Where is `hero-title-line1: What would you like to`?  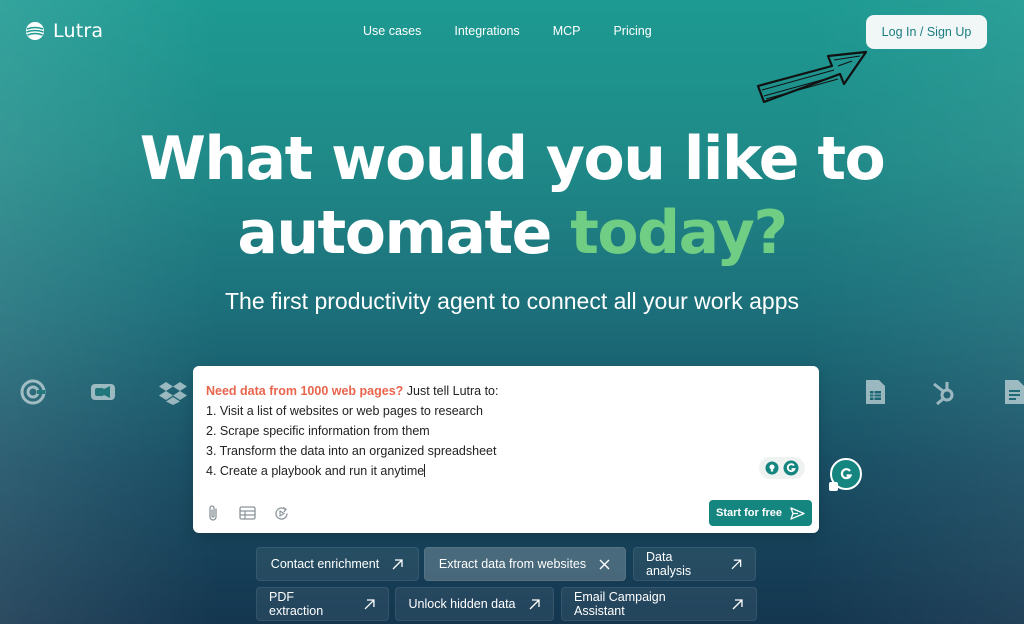
hero-title-line1: What would you like to is located at coordinates (512, 159).